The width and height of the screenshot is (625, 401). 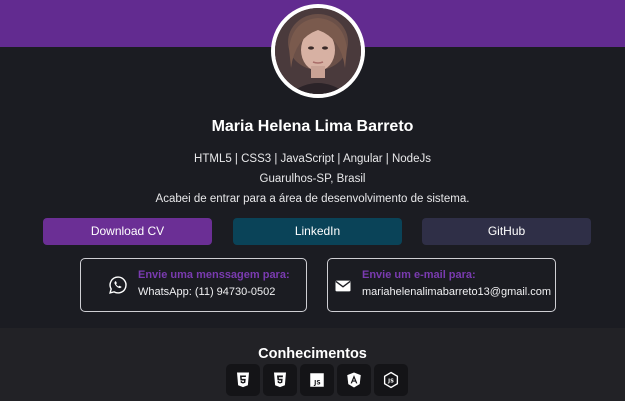 I want to click on email-label: Envie um e-mail para:, so click(x=419, y=275).